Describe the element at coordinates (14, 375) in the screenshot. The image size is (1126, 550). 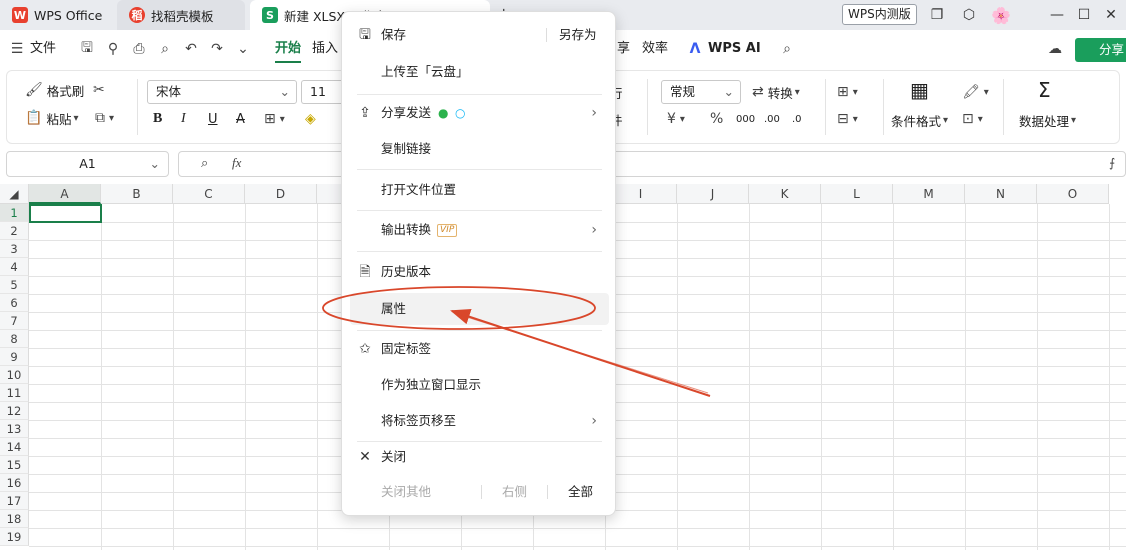
I see `row-header-10: 10` at that location.